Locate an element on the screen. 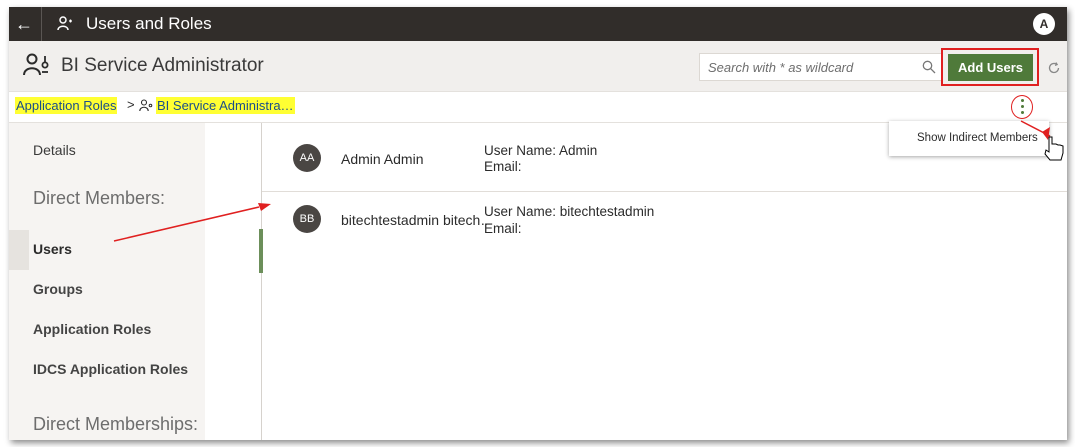  role-icon is located at coordinates (146, 105).